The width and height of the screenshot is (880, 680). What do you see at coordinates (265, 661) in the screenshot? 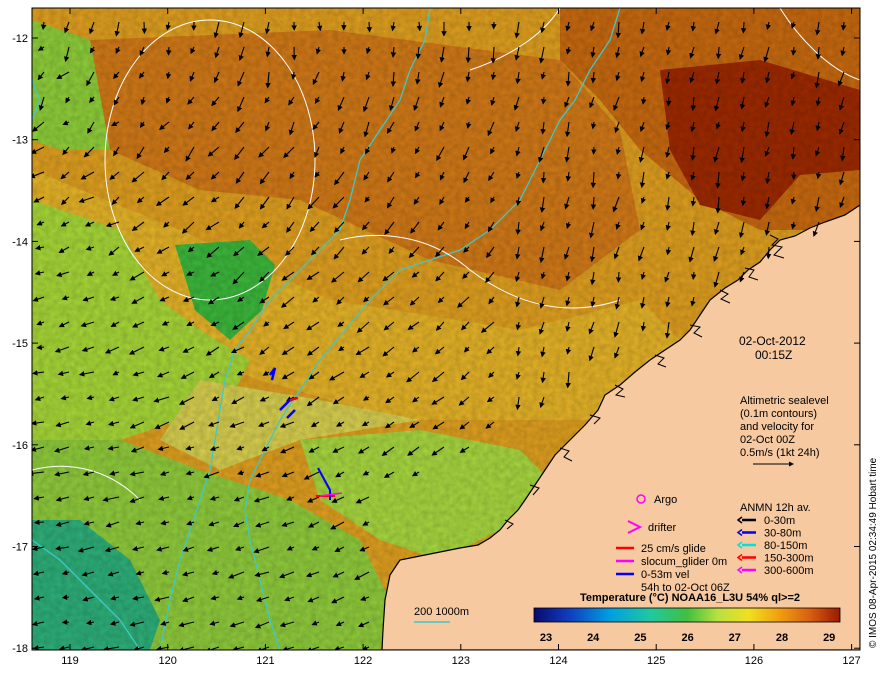
I see `lon-tick-label: 121` at bounding box center [265, 661].